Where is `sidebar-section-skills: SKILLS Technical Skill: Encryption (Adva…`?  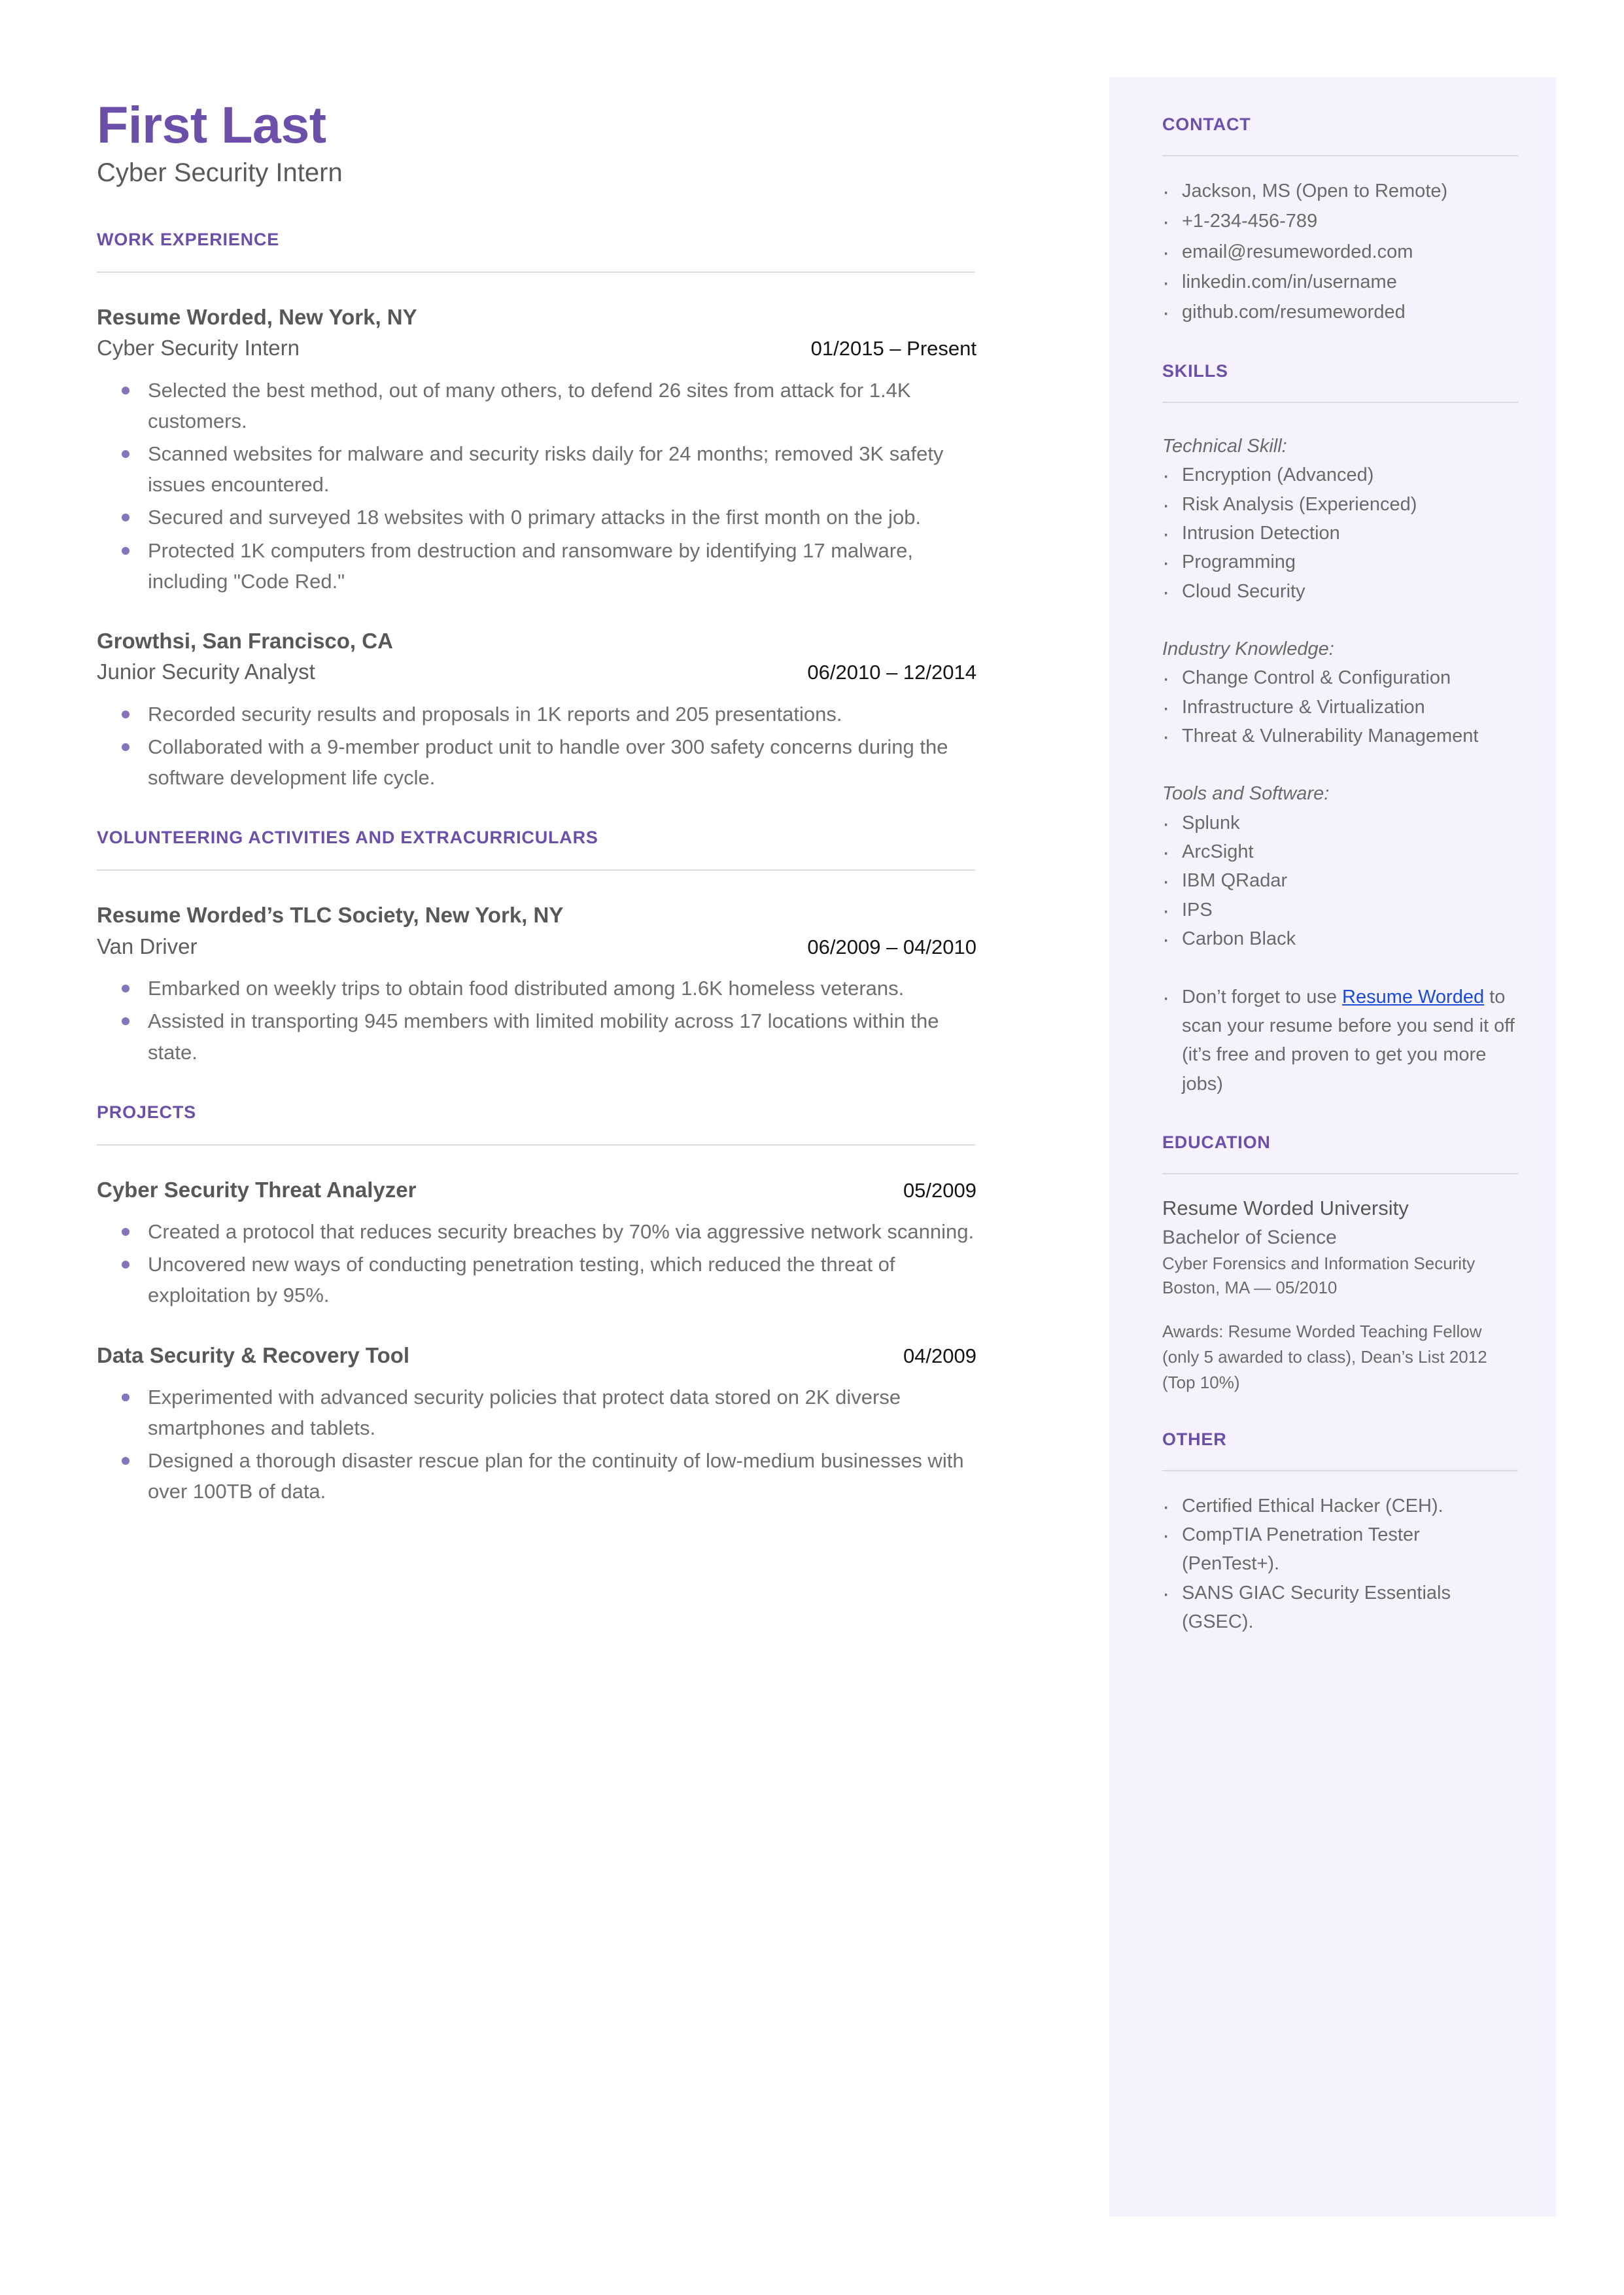
sidebar-section-skills: SKILLS Technical Skill: Encryption (Adva… is located at coordinates (1340, 729).